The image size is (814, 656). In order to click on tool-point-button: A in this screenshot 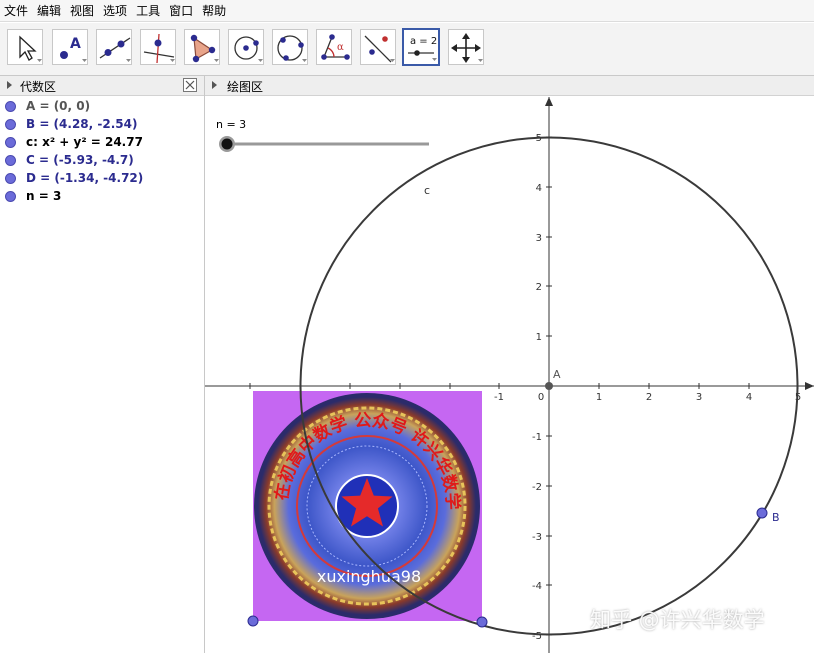, I will do `click(70, 47)`.